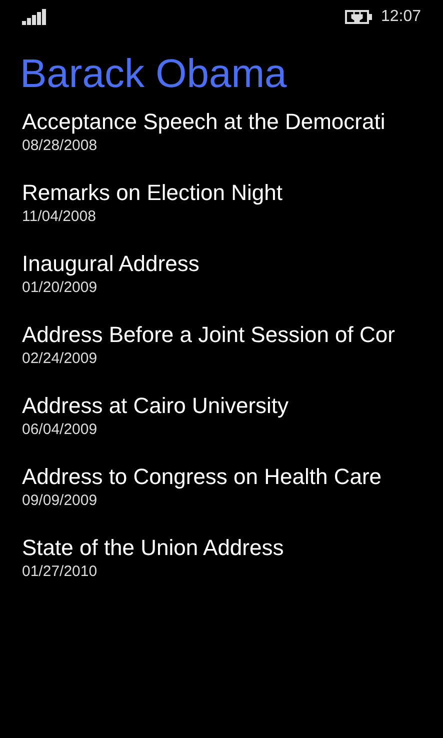 The width and height of the screenshot is (443, 738). What do you see at coordinates (60, 501) in the screenshot?
I see `speech-date: 09/09/2009` at bounding box center [60, 501].